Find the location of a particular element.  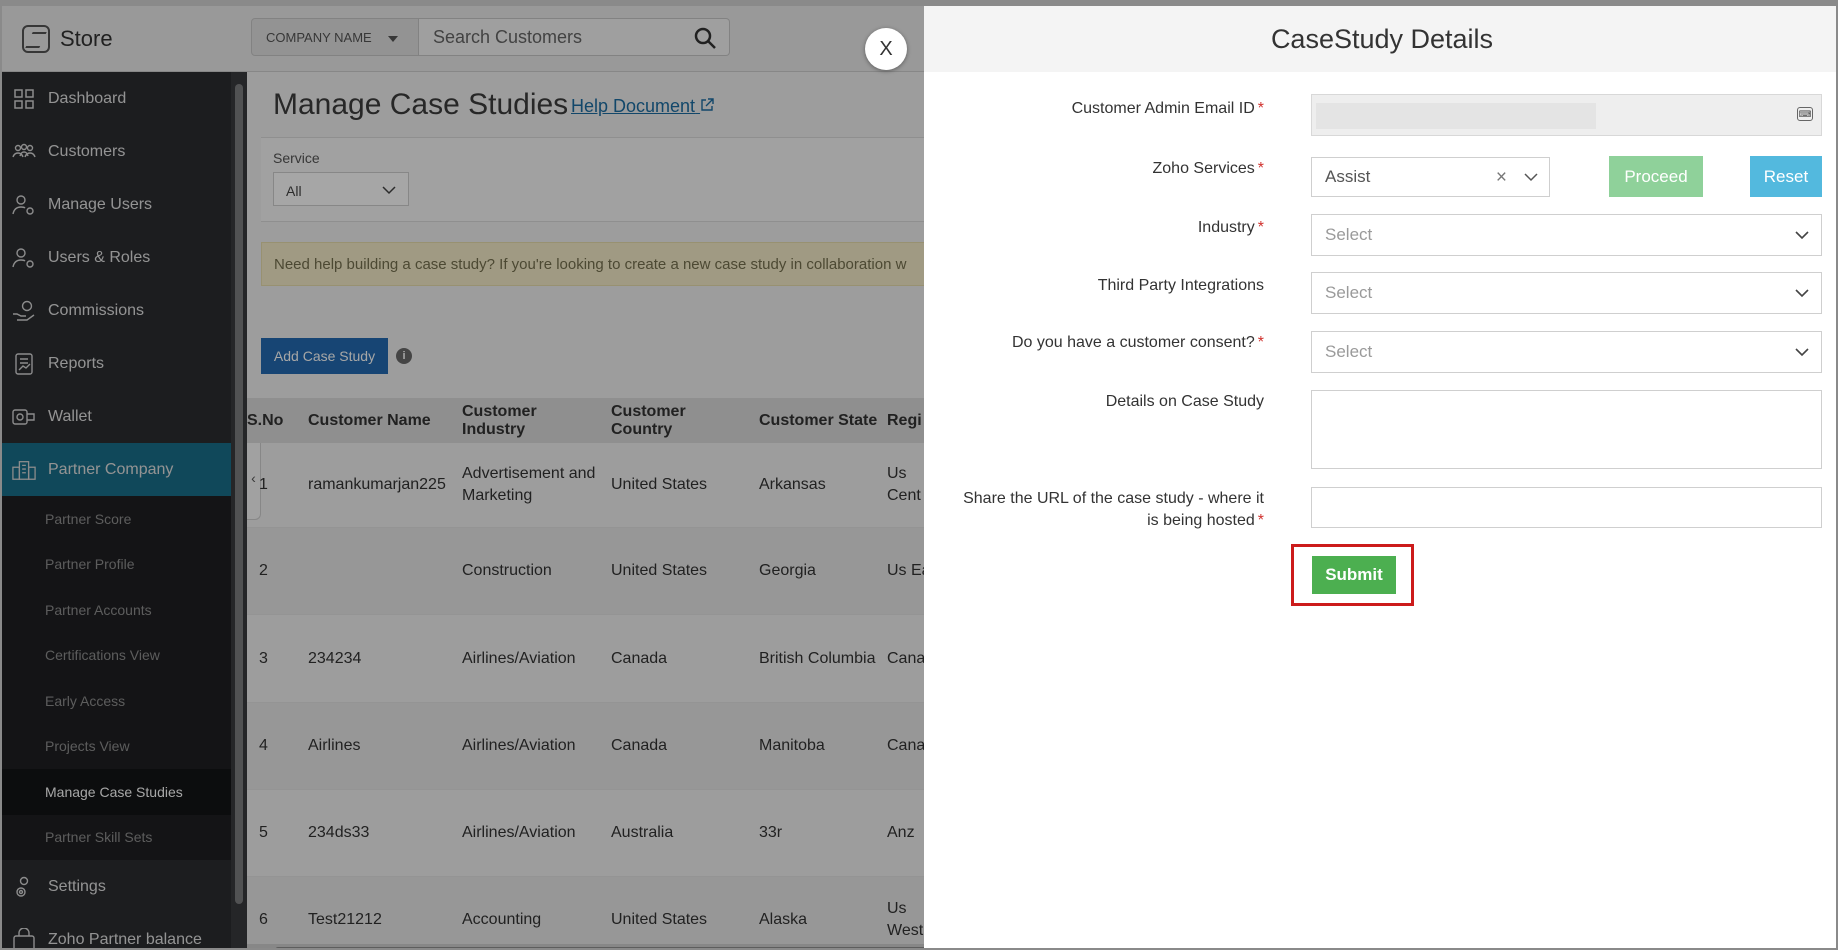

email-field-label: Customer Admin Email ID * is located at coordinates (1168, 109).